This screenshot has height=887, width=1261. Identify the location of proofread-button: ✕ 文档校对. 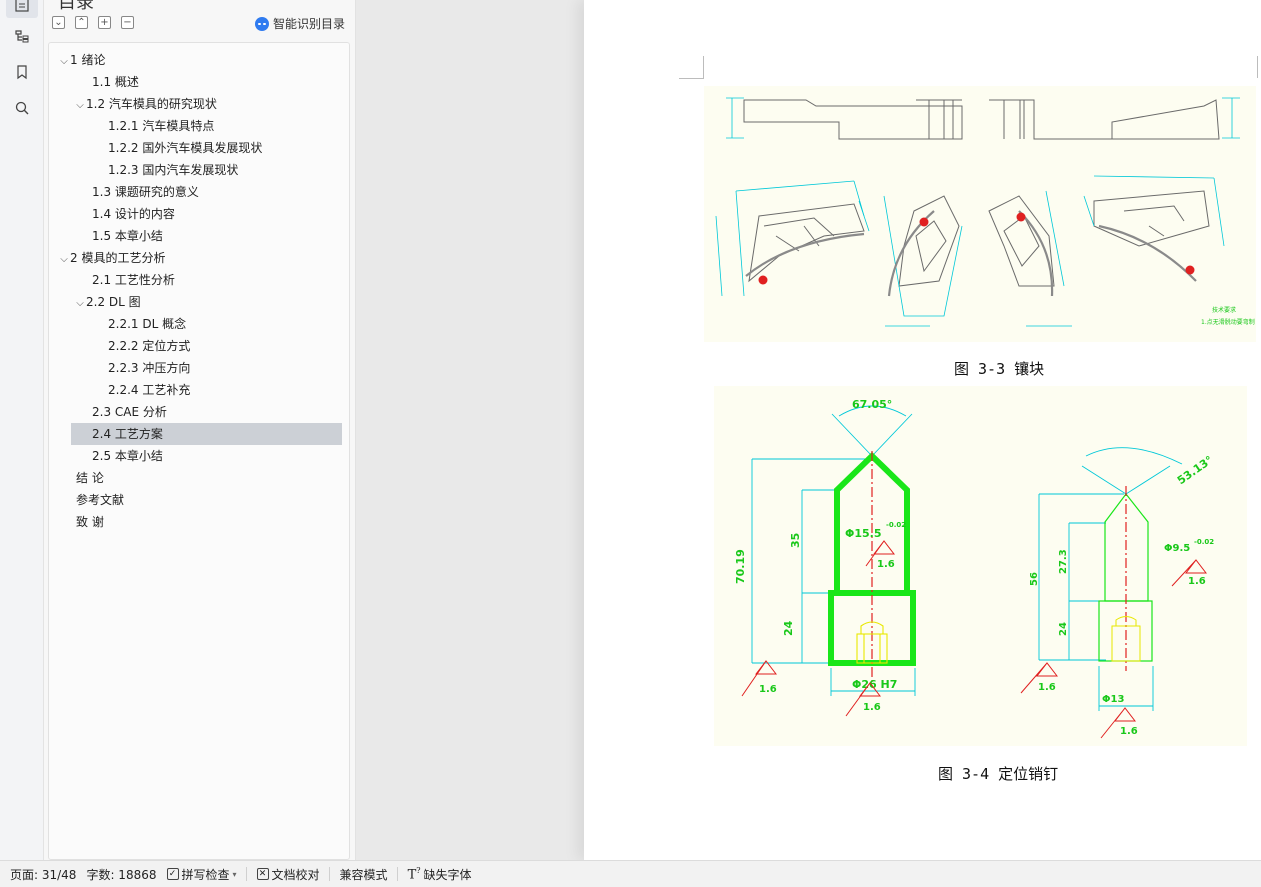
(283, 874).